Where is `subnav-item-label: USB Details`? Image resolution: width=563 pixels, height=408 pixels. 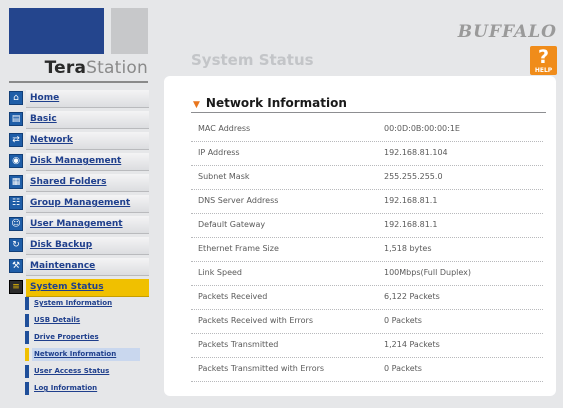 subnav-item-label: USB Details is located at coordinates (86, 320).